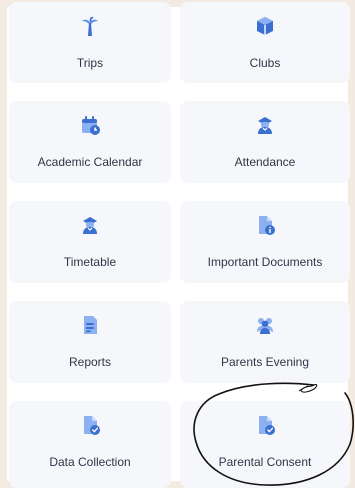  What do you see at coordinates (90, 342) in the screenshot?
I see `reports-tile: Reports` at bounding box center [90, 342].